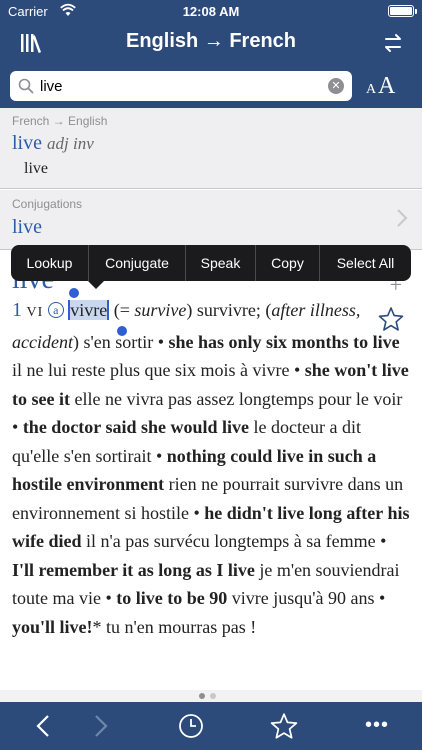 Image resolution: width=422 pixels, height=750 pixels. What do you see at coordinates (284, 726) in the screenshot?
I see `favorites-star-icon` at bounding box center [284, 726].